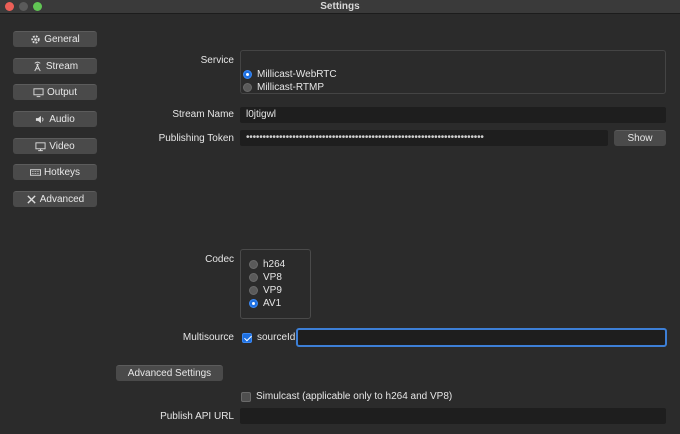 This screenshot has height=434, width=680. I want to click on gear-icon, so click(35, 39).